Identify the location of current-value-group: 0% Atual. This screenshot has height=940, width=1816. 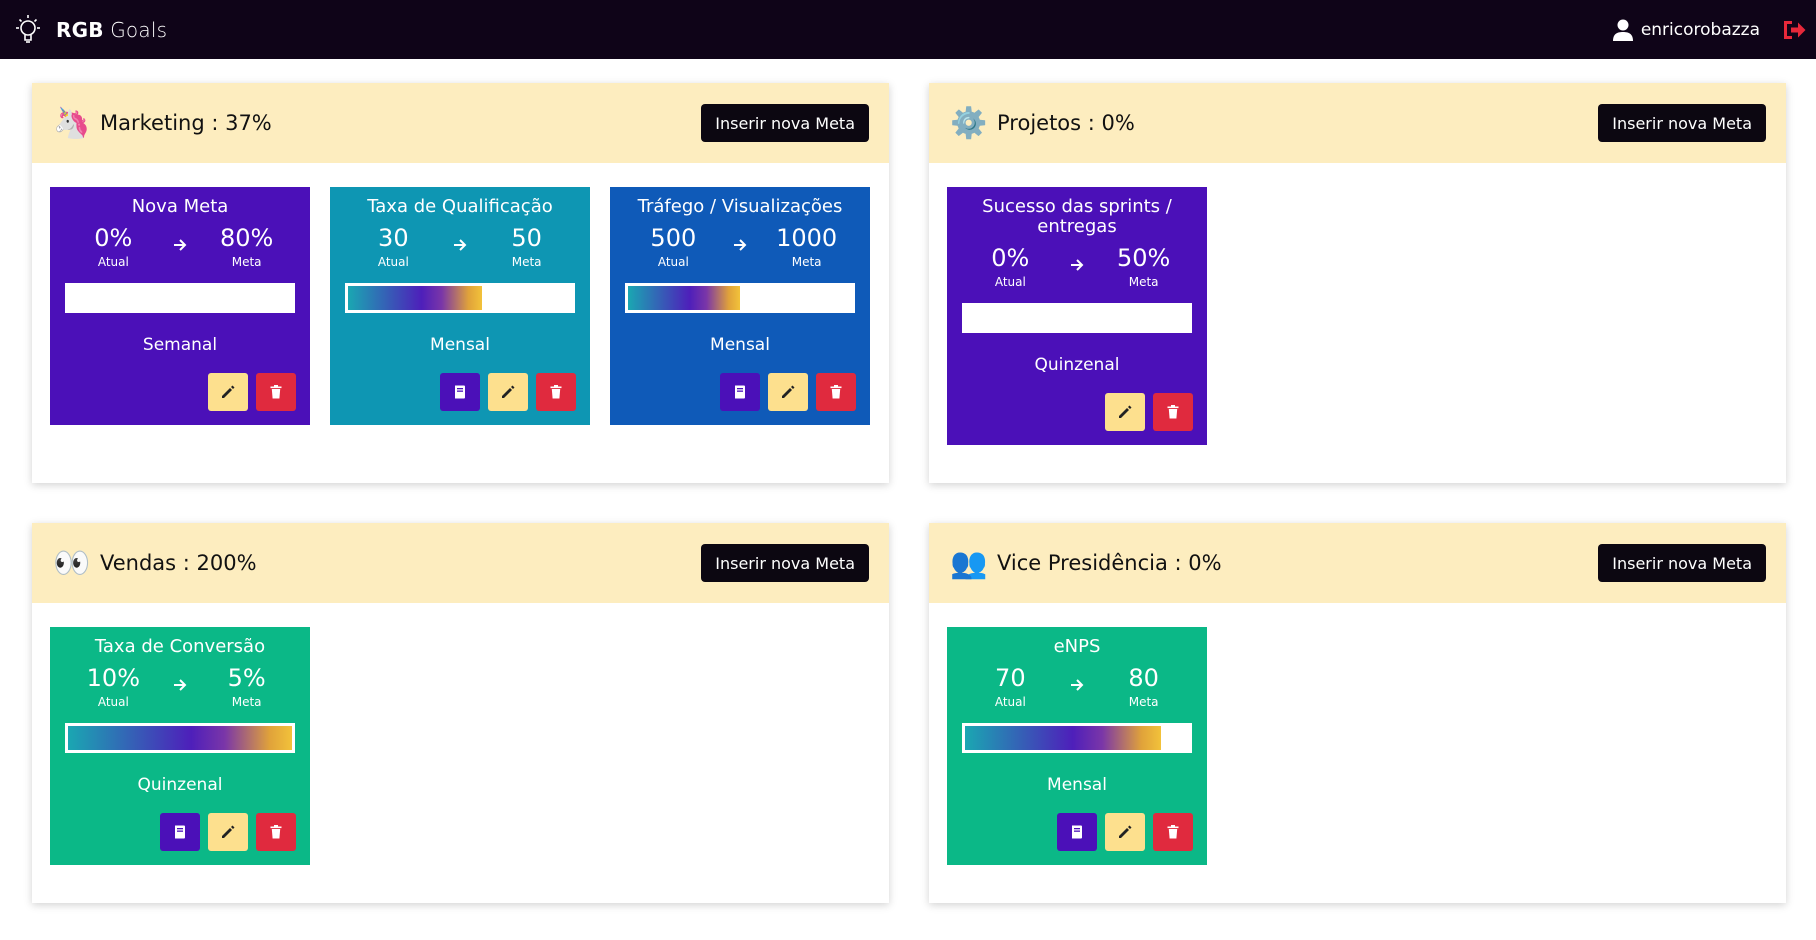
(1010, 266).